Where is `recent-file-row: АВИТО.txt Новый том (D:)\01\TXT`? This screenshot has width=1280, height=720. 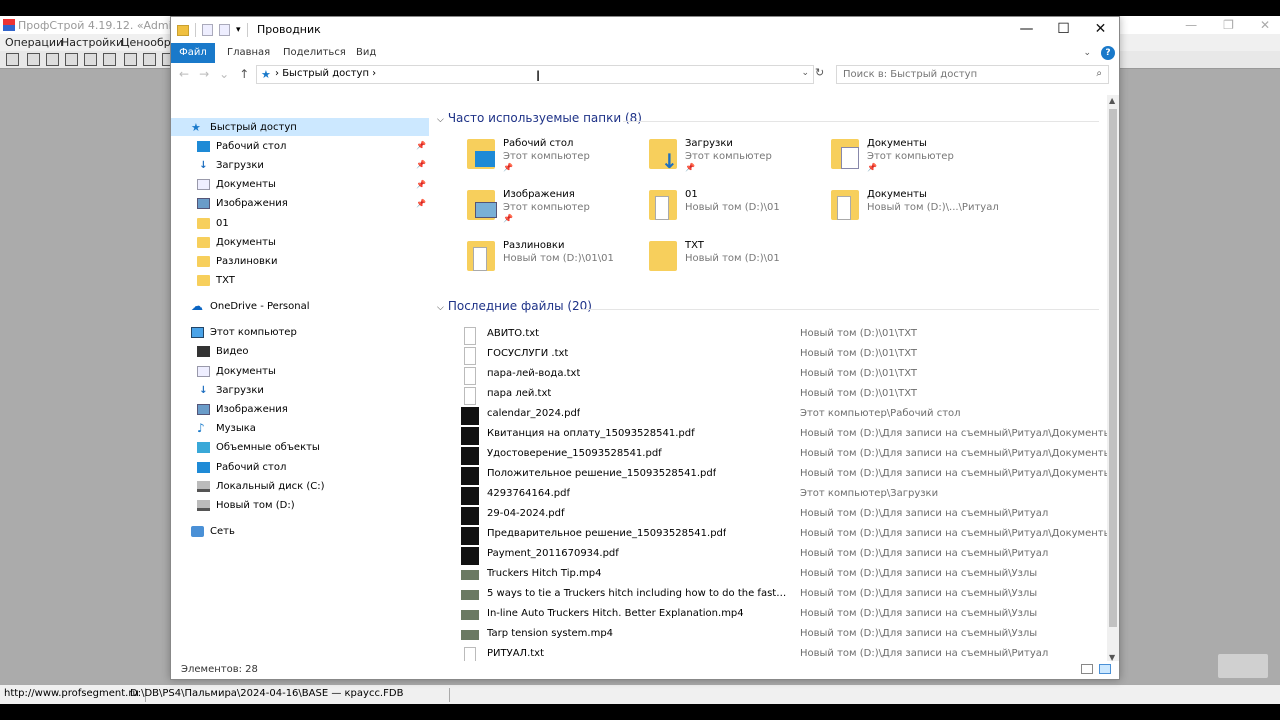
recent-file-row: АВИТО.txt Новый том (D:)\01\TXT is located at coordinates (780, 335).